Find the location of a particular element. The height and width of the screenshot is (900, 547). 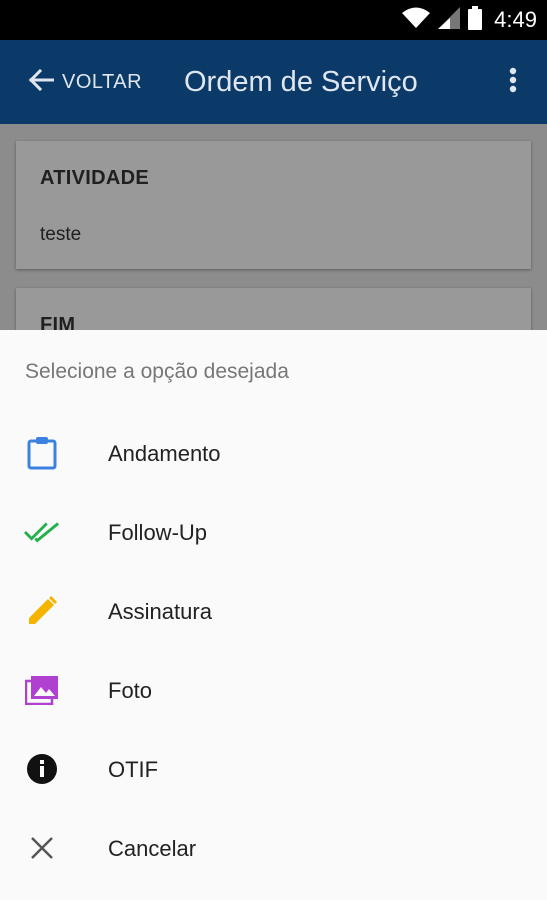

option-label: Cancelar is located at coordinates (152, 848).